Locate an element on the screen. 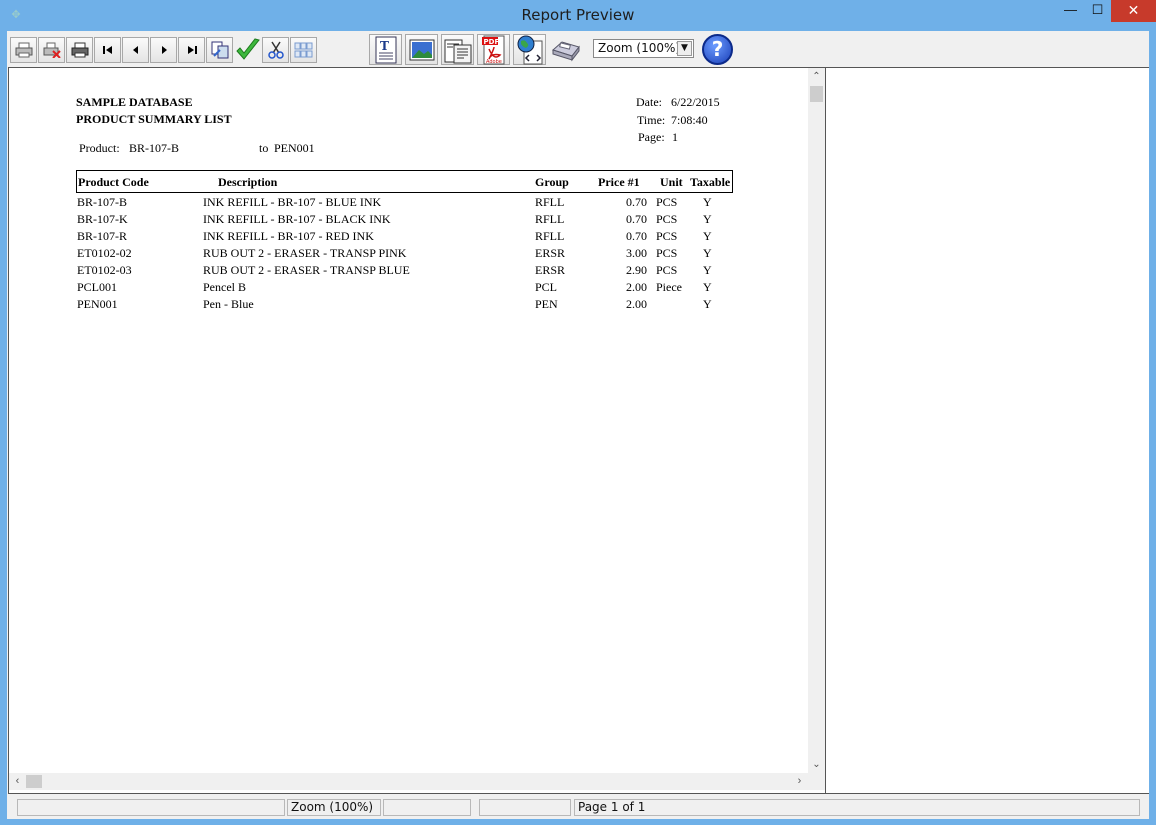 The height and width of the screenshot is (825, 1156). export-text-button: T is located at coordinates (385, 49).